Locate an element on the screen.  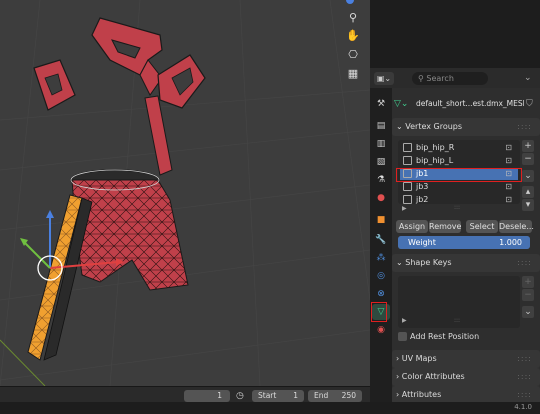
list-item: bip_hip_R ⊡ is located at coordinates (459, 148).